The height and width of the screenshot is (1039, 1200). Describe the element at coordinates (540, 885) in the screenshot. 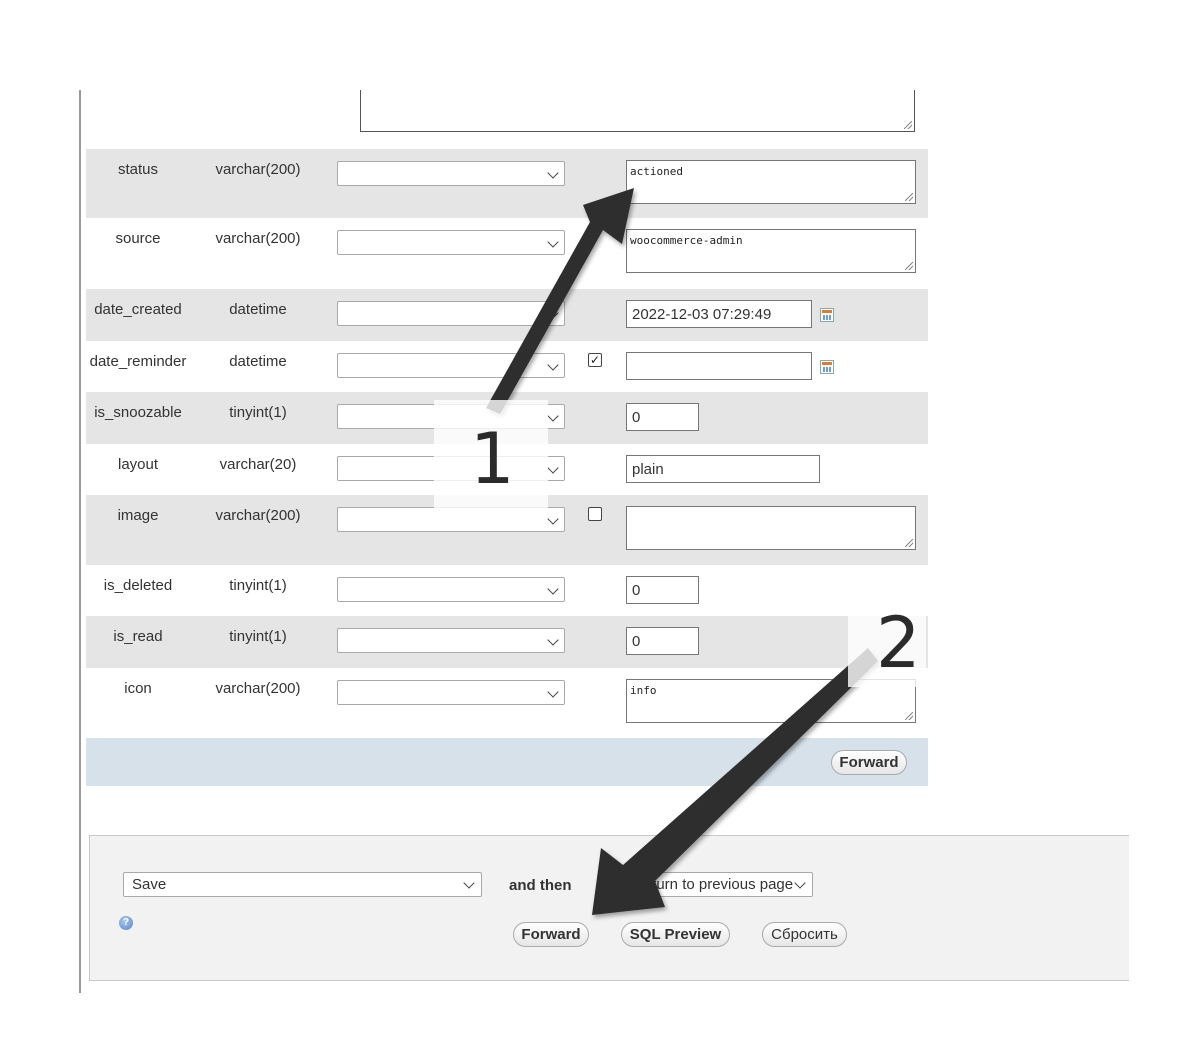

I see `and-then-label: and then` at that location.